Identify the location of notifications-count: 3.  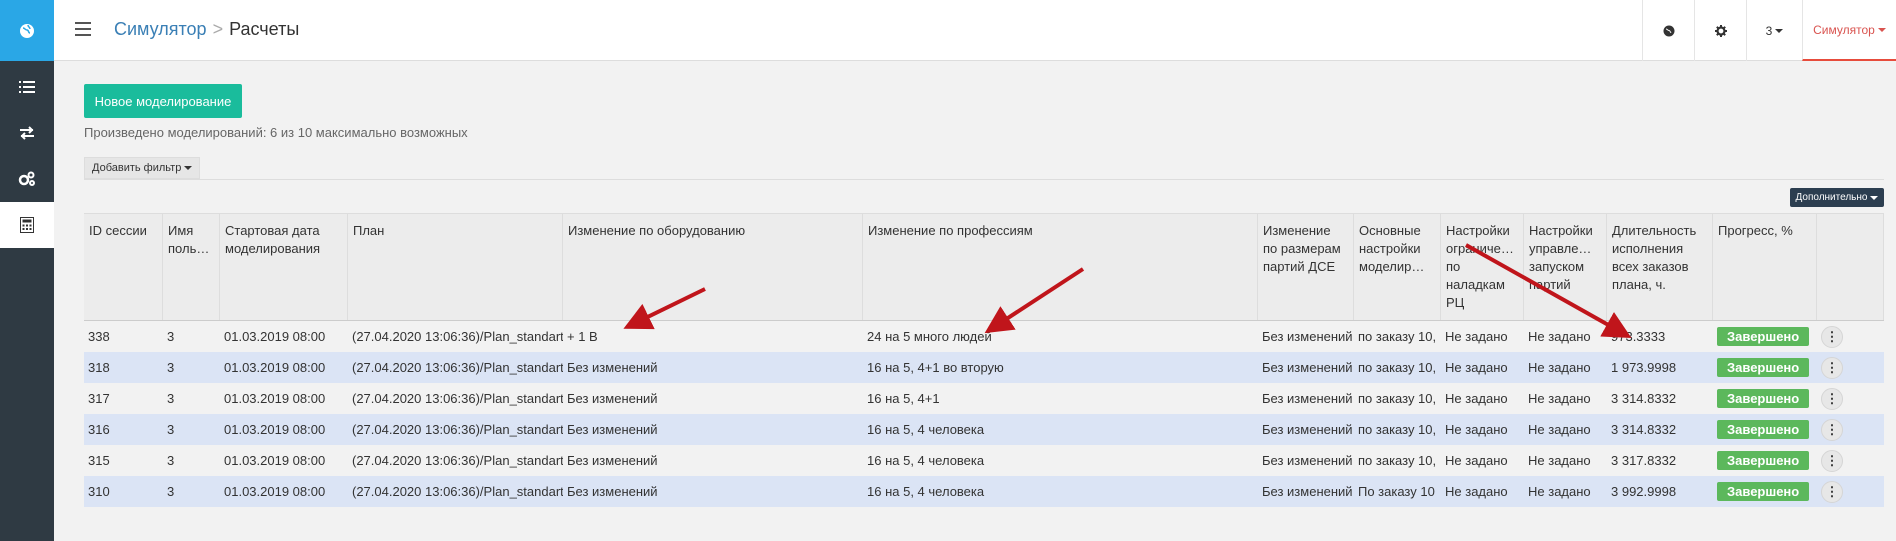
(1769, 30).